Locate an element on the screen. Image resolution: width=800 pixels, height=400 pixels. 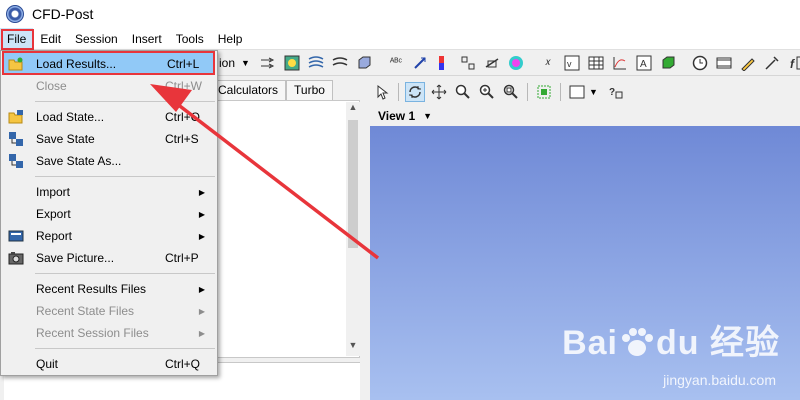
svg-text: v is located at coordinates (569, 64).